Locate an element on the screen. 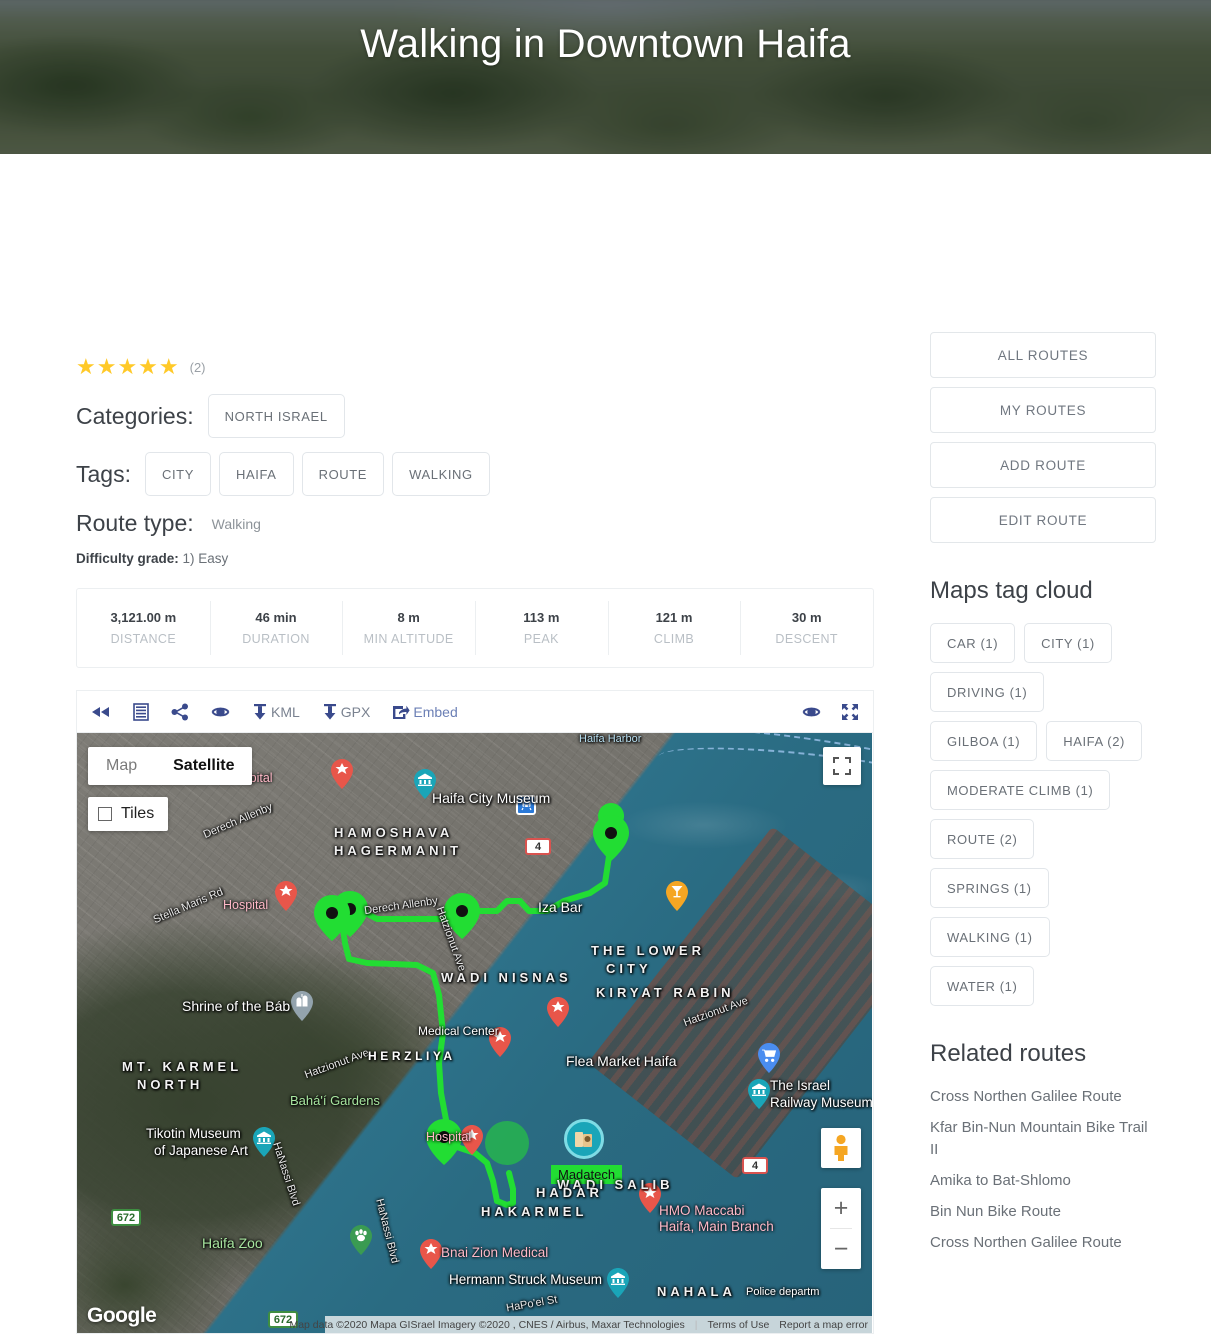 Image resolution: width=1211 pixels, height=1334 pixels. zoom-in-button: + is located at coordinates (841, 1208).